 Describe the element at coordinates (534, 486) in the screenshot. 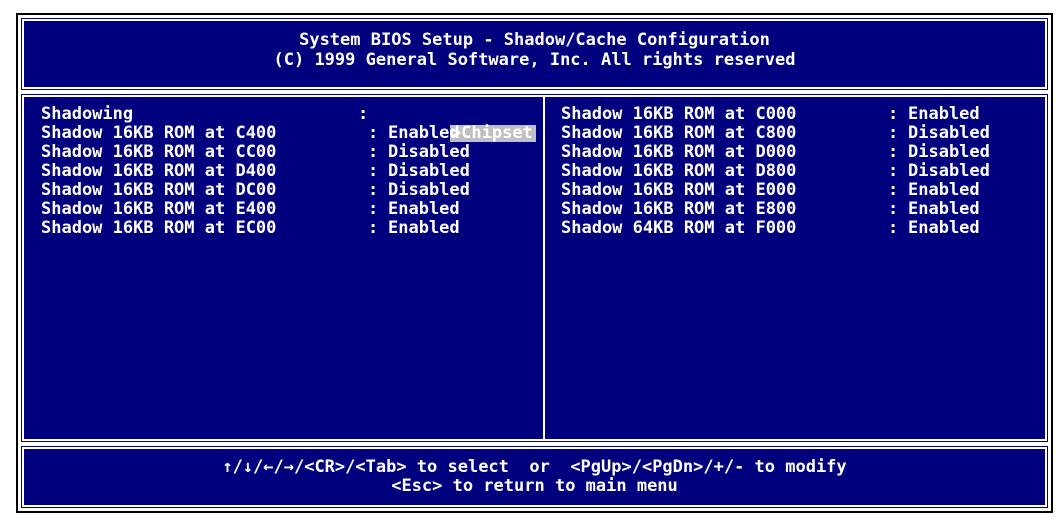

I see `help-text-escape: <Esc> to return to main menu` at that location.